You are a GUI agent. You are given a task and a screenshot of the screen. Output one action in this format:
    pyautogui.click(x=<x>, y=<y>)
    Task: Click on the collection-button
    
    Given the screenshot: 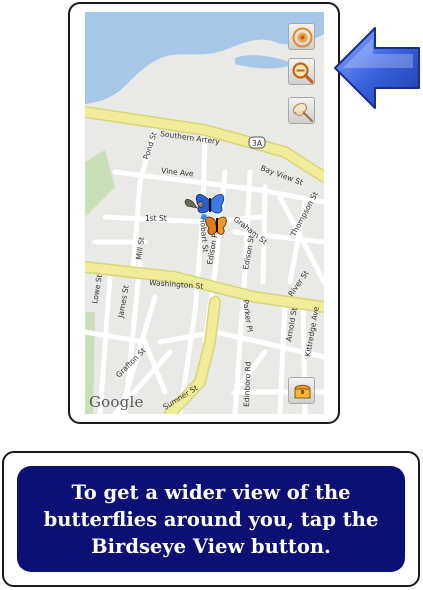 What is the action you would take?
    pyautogui.click(x=301, y=390)
    